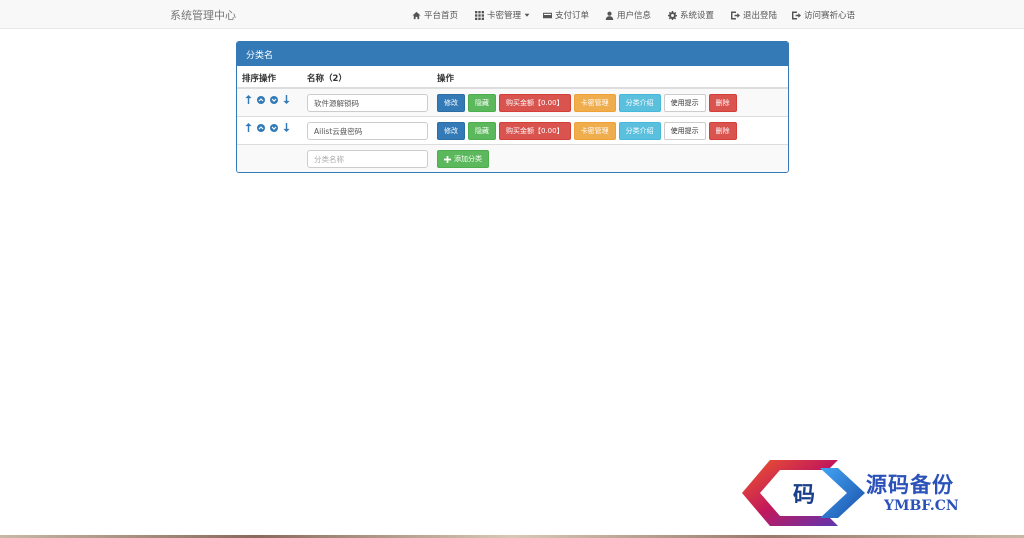  Describe the element at coordinates (512, 77) in the screenshot. I see `table-header: 排序操作 名称（2） 操作` at that location.